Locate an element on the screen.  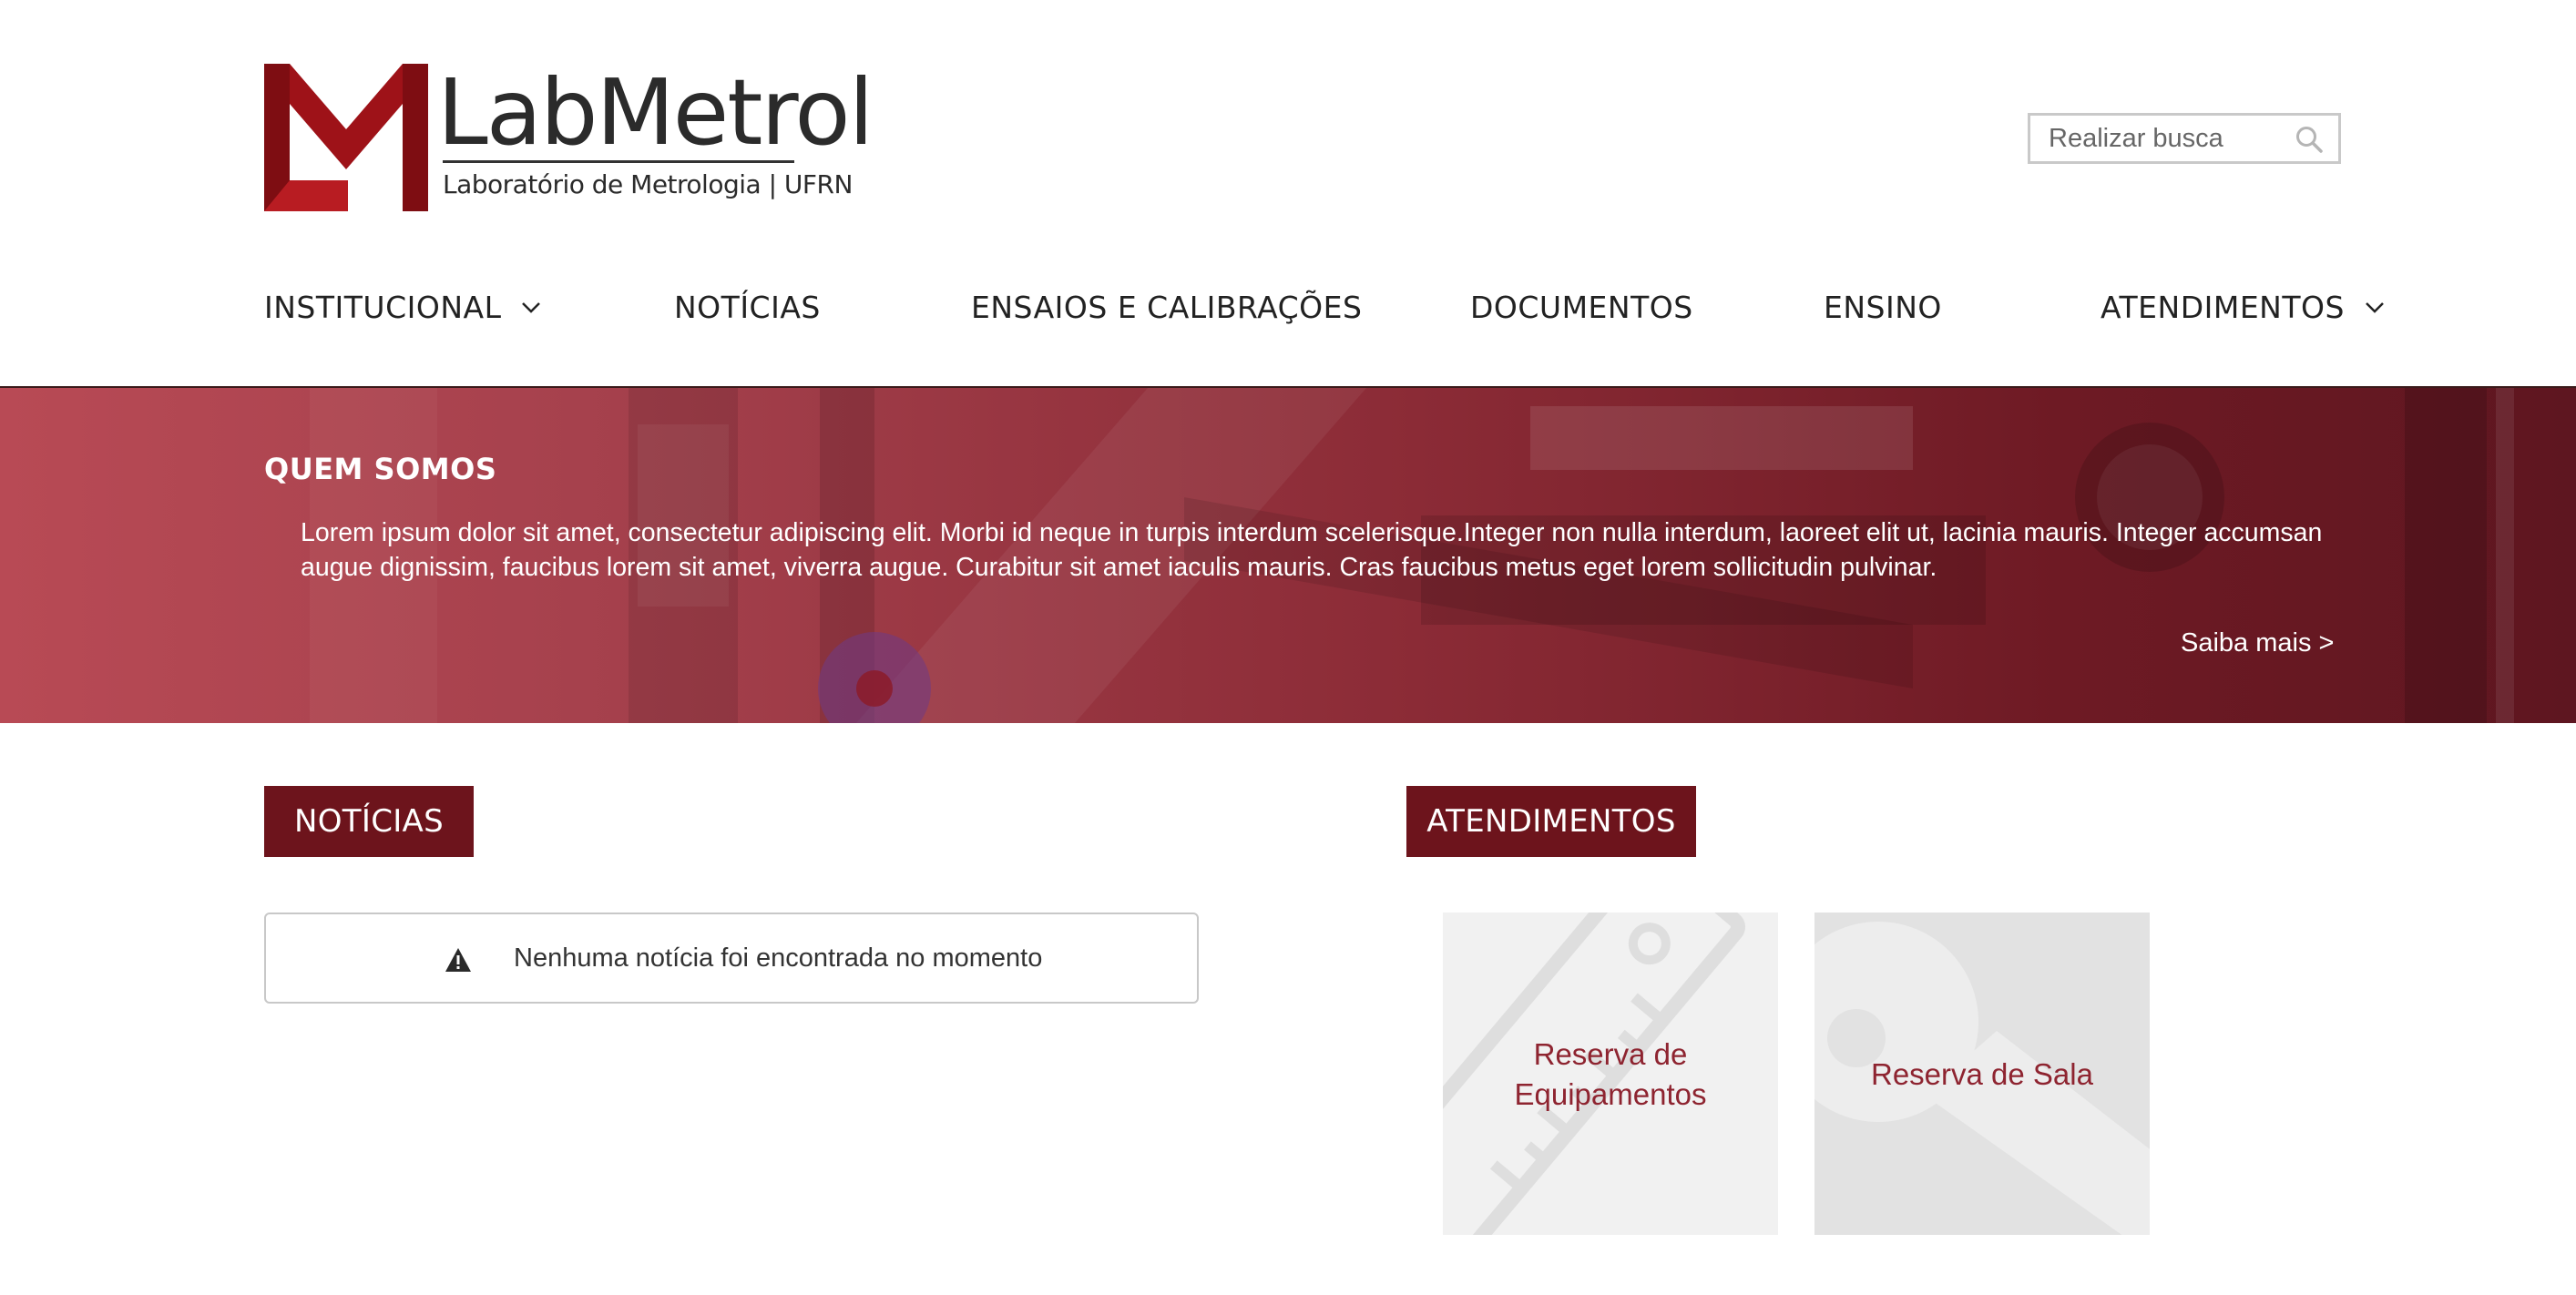
logo-divider is located at coordinates (619, 161).